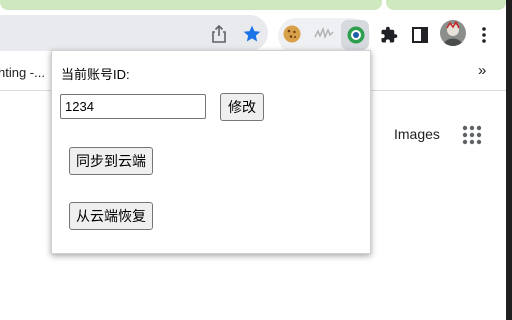 The width and height of the screenshot is (512, 320). What do you see at coordinates (95, 74) in the screenshot?
I see `account-id-label: 当前账号ID:` at bounding box center [95, 74].